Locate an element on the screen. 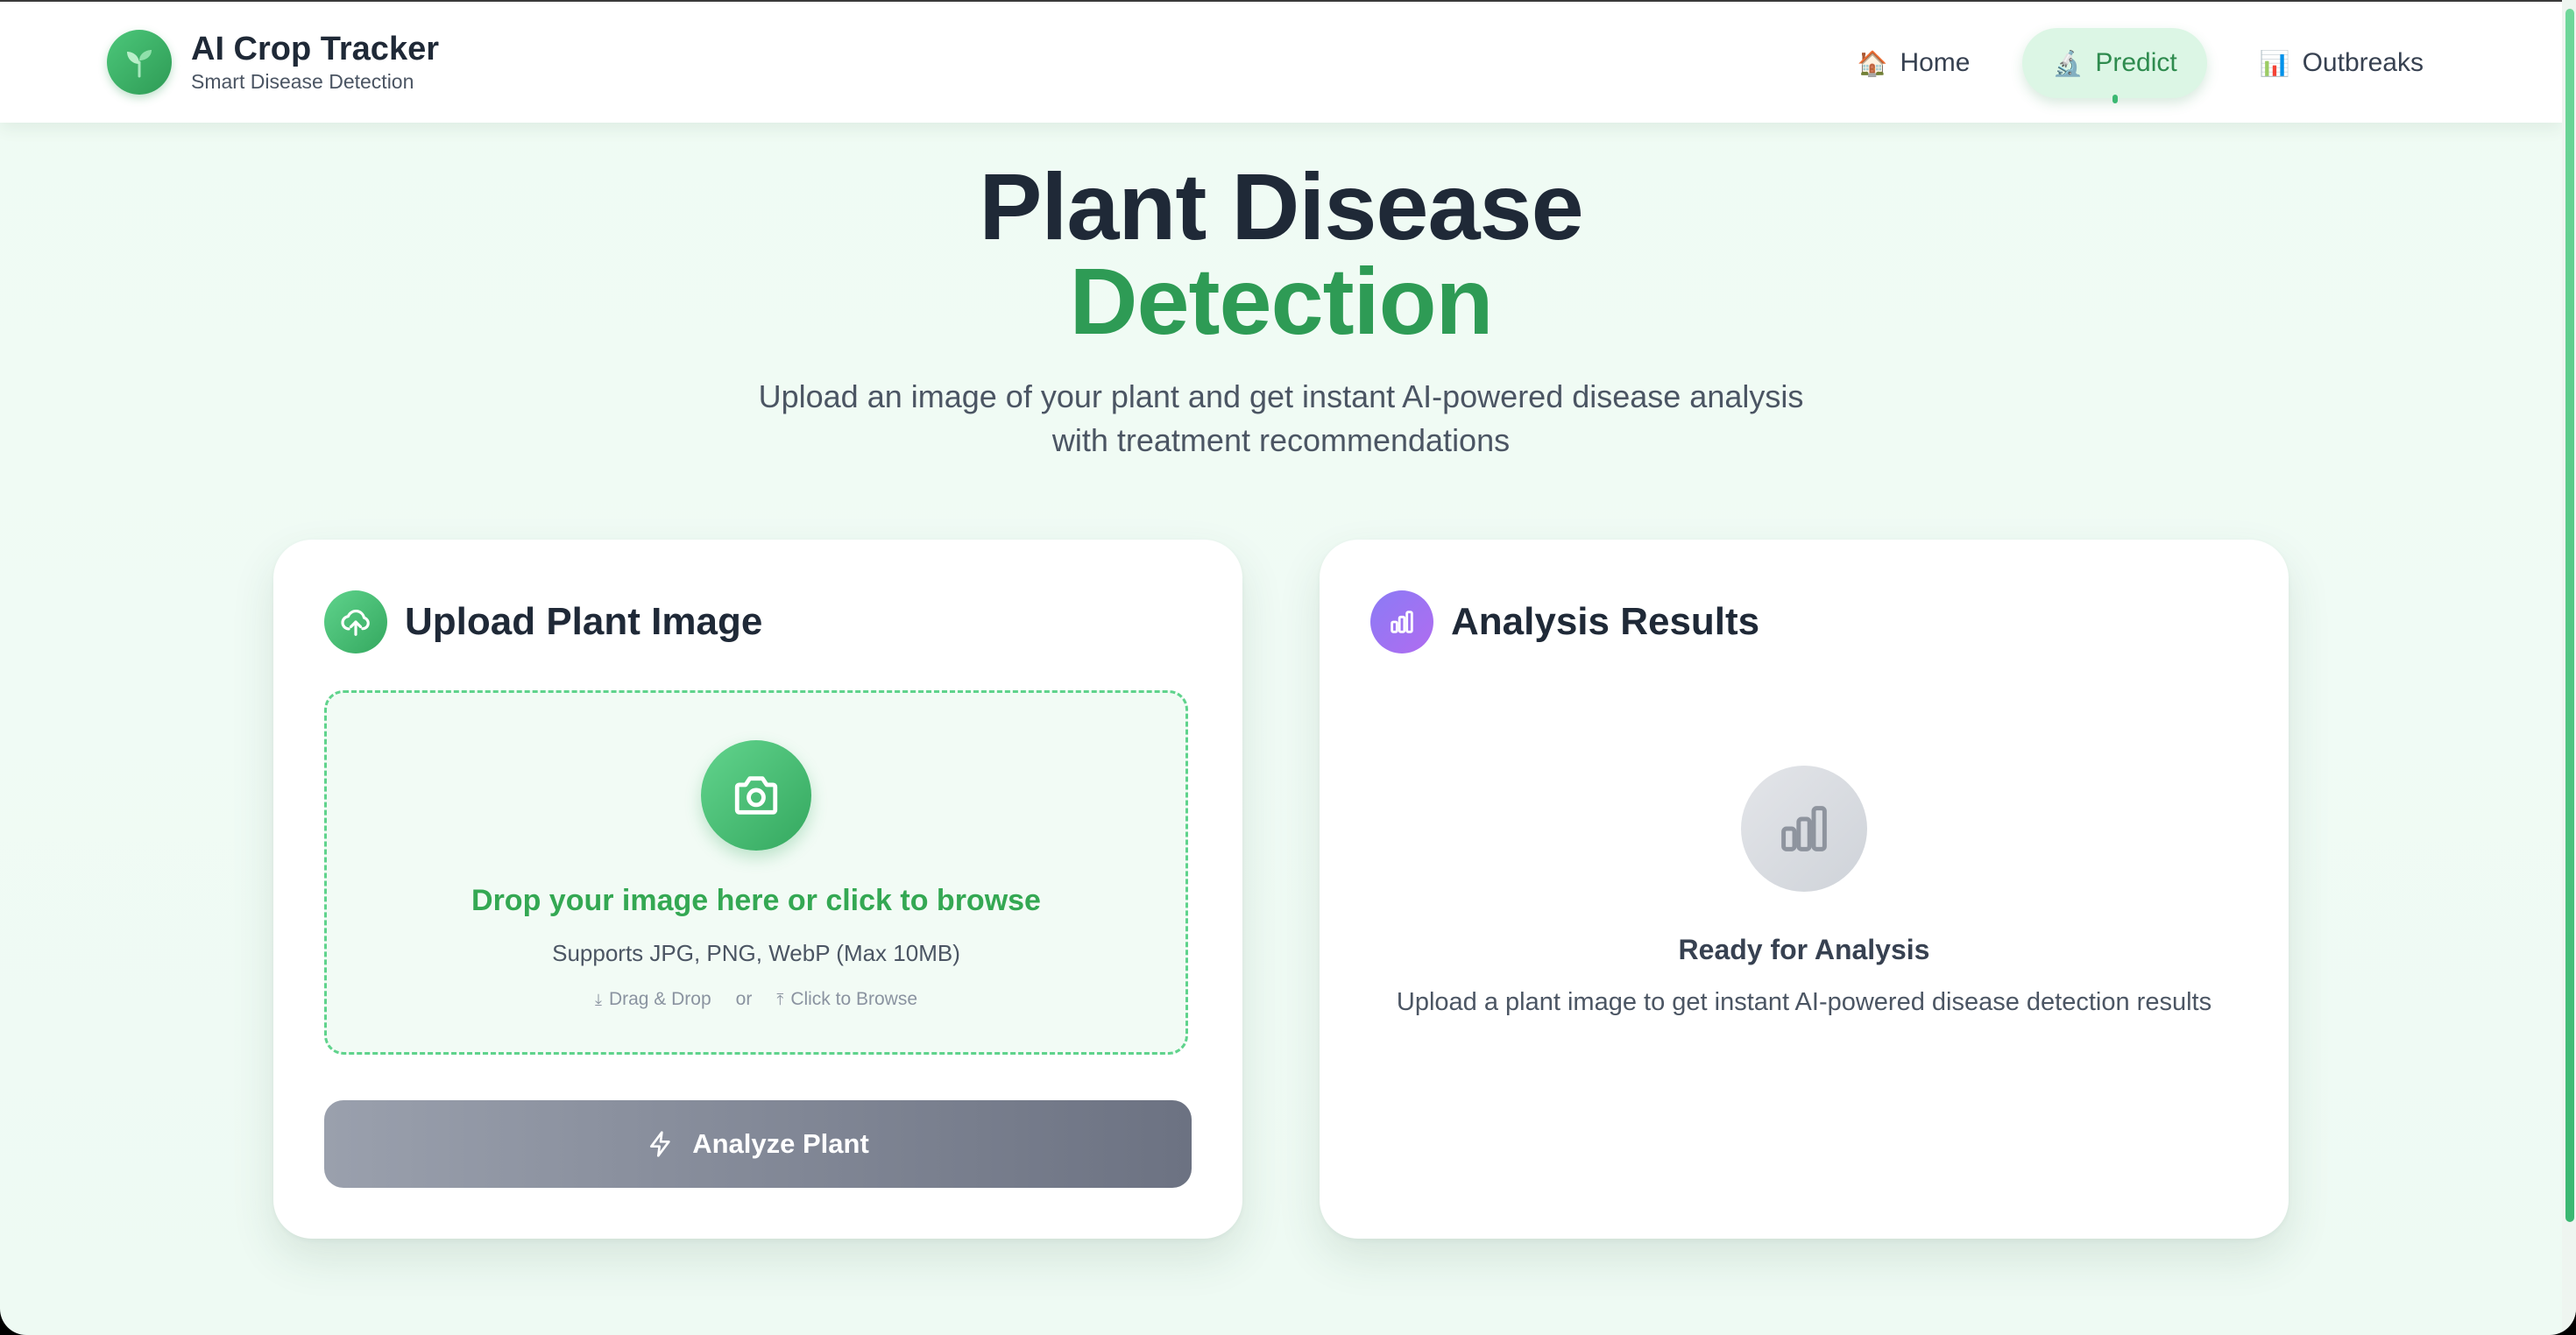 The width and height of the screenshot is (2576, 1335). results-card-title: Analysis Results is located at coordinates (1605, 621).